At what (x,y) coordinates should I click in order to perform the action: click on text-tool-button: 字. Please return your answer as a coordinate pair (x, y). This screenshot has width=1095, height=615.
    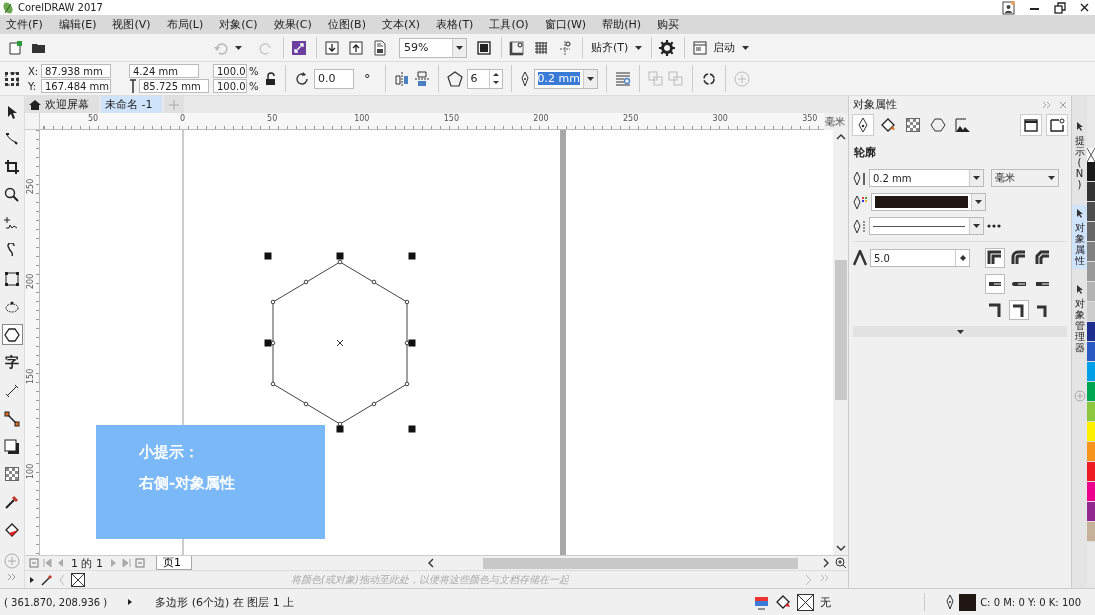
    Looking at the image, I should click on (12, 363).